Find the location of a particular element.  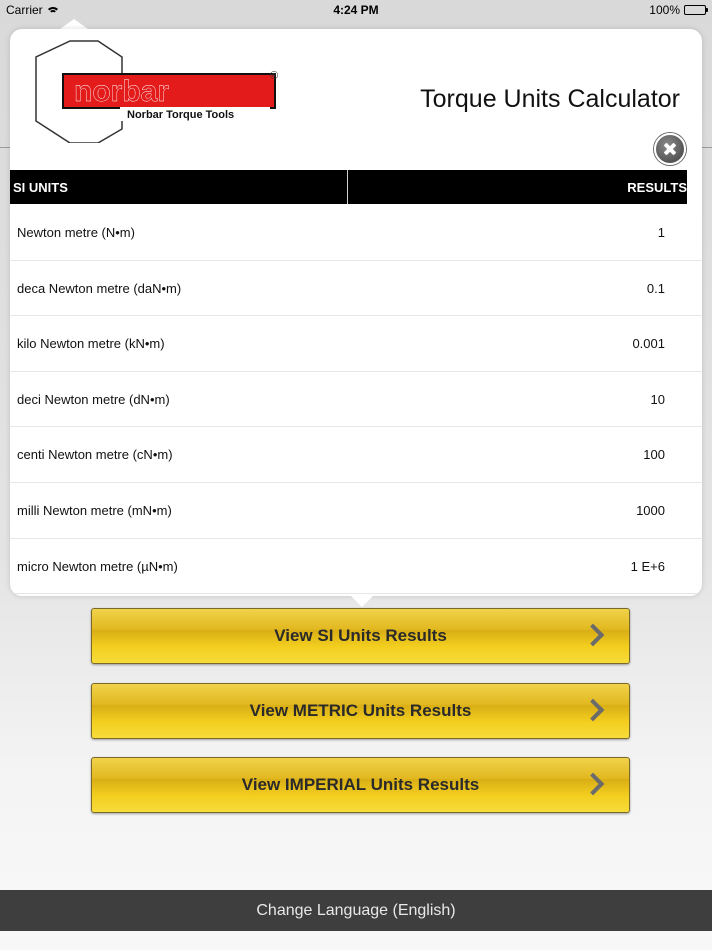

battery-icon is located at coordinates (696, 10).